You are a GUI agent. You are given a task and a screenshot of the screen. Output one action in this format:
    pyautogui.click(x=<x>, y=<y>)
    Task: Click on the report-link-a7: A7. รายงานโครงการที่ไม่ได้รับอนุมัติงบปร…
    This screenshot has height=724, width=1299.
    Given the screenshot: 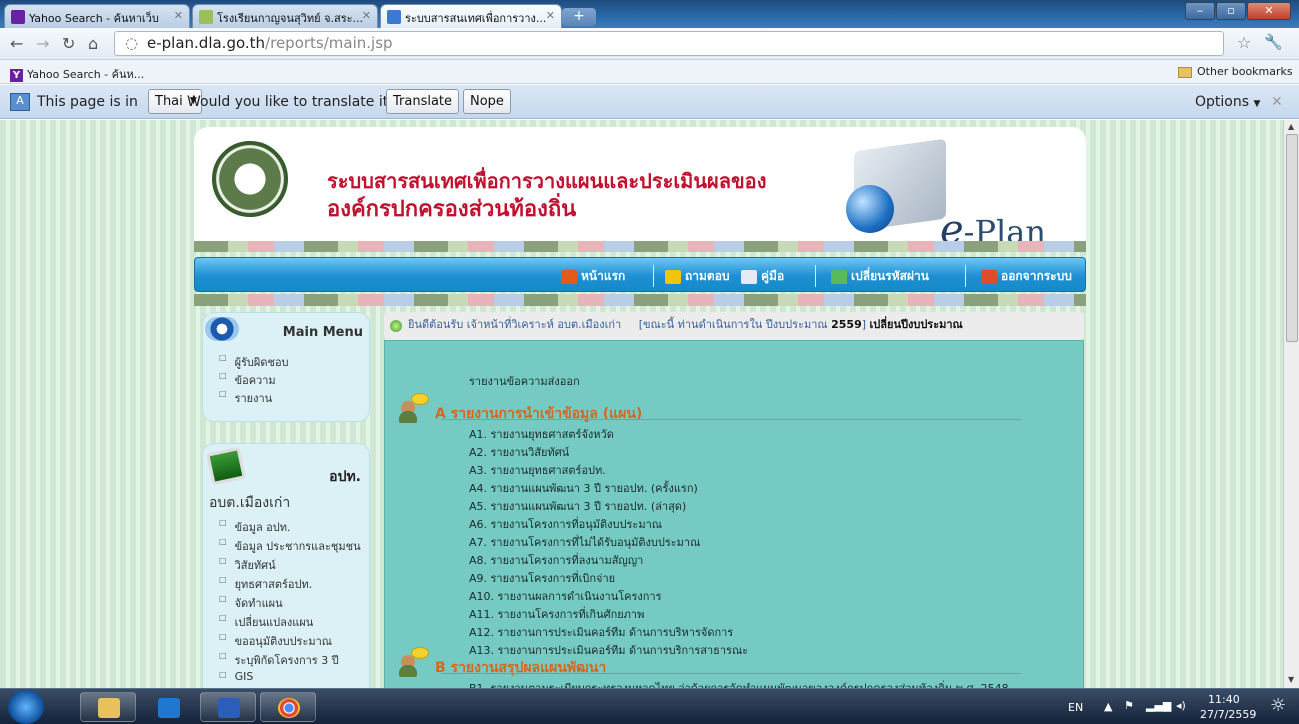 What is the action you would take?
    pyautogui.click(x=584, y=542)
    